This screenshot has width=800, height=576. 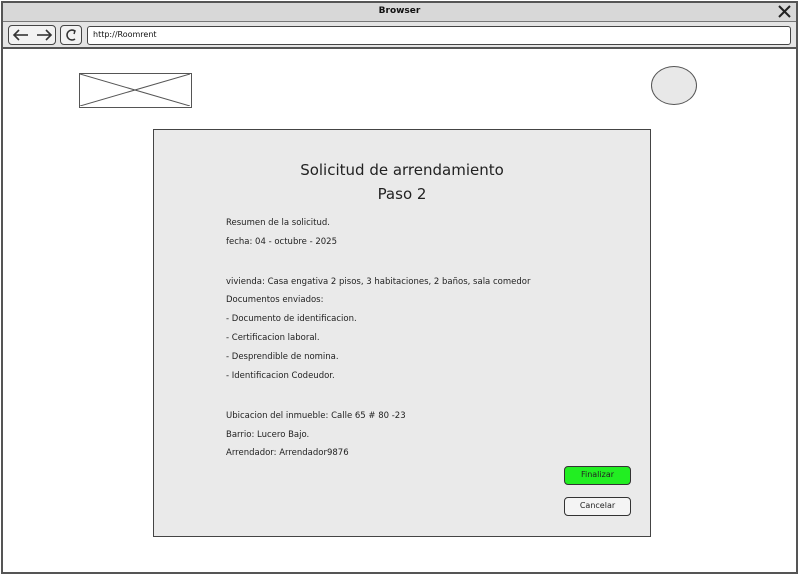 I want to click on documents-heading: Documentos enviados:, so click(x=275, y=300).